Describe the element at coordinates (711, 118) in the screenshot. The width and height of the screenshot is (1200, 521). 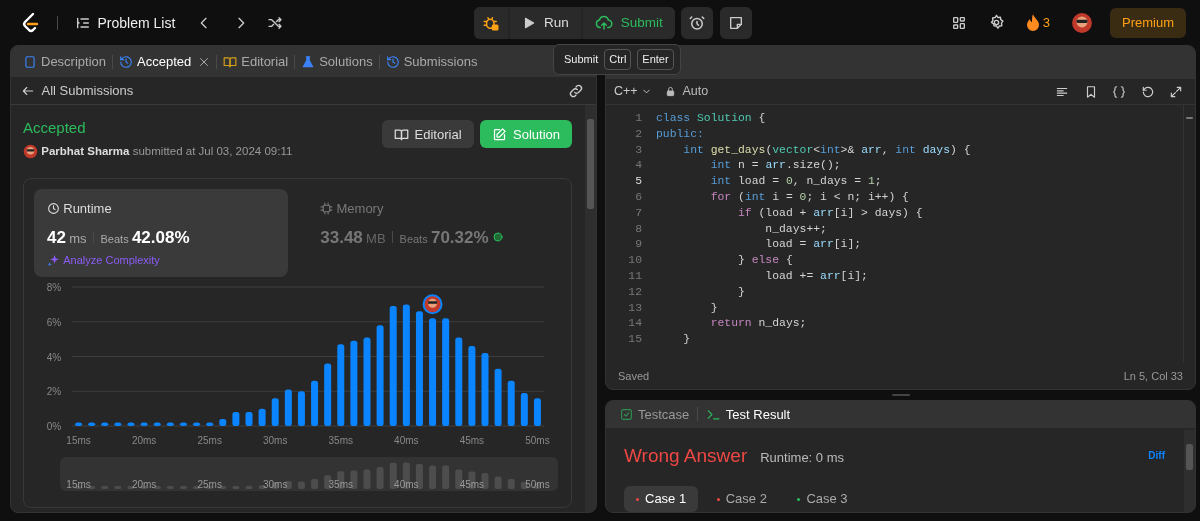
I see `code-line: class Solution {` at that location.